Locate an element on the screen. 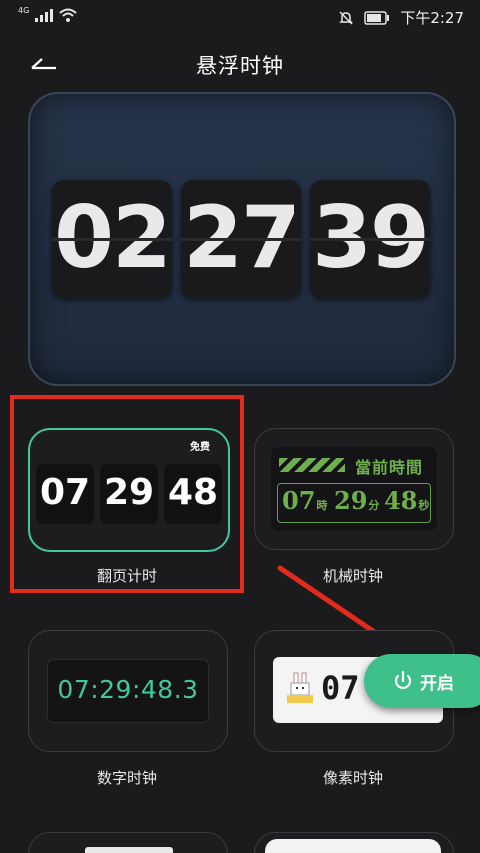  mechanical-seconds: 48秒 is located at coordinates (407, 500).